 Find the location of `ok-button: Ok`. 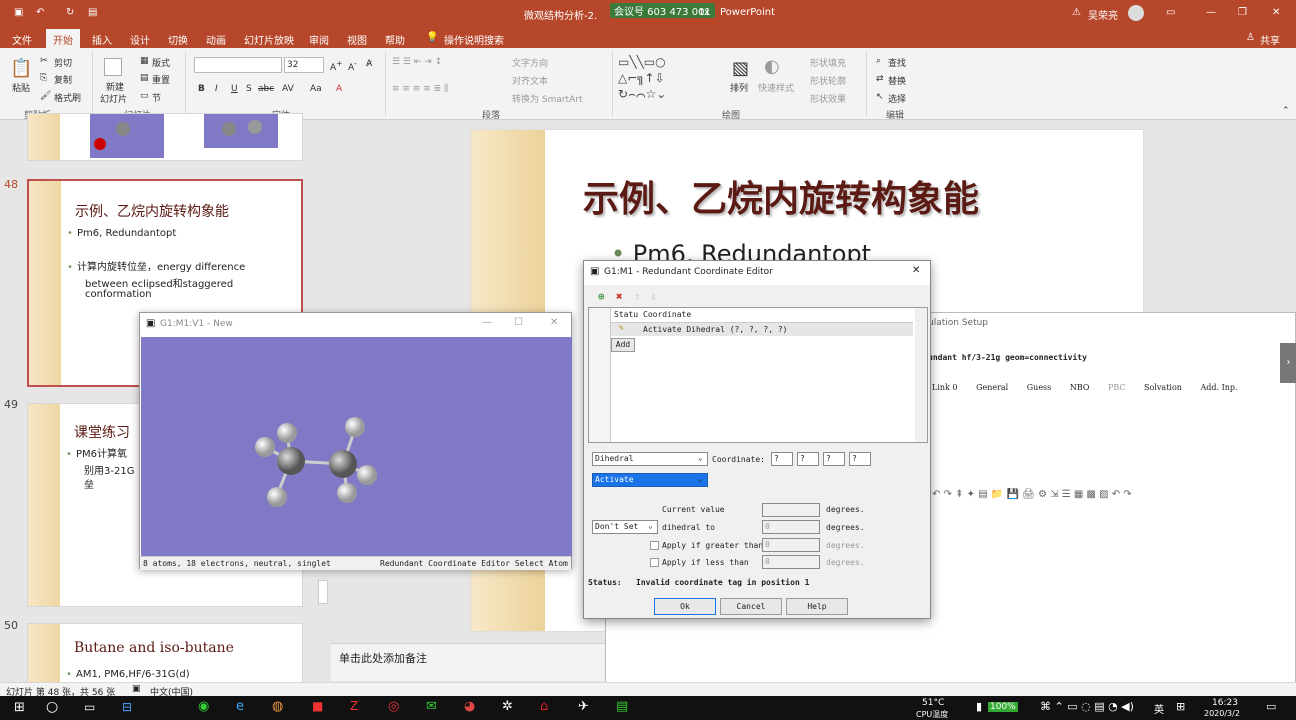

ok-button: Ok is located at coordinates (685, 606).